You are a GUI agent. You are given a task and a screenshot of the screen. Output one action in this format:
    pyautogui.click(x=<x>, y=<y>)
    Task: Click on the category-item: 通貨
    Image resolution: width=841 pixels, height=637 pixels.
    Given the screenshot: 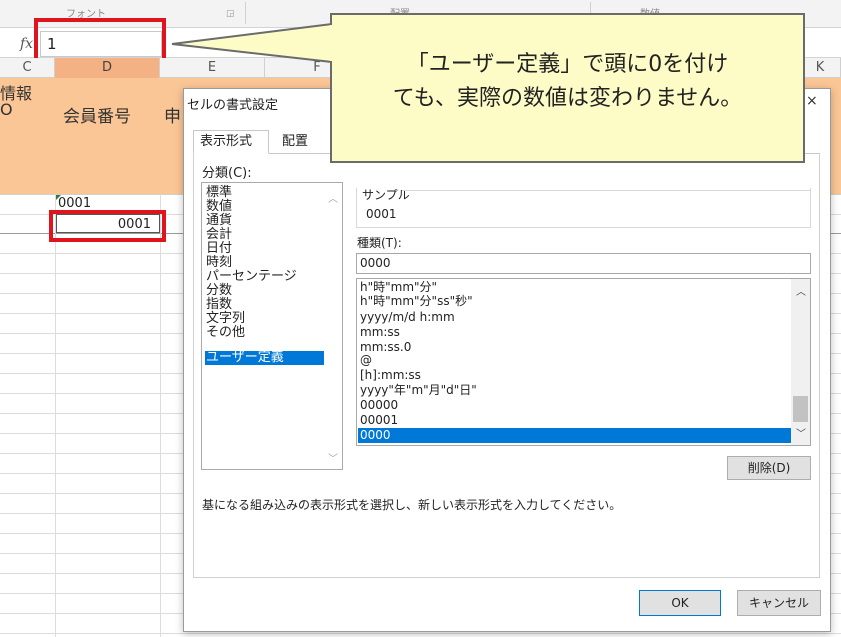 What is the action you would take?
    pyautogui.click(x=264, y=221)
    